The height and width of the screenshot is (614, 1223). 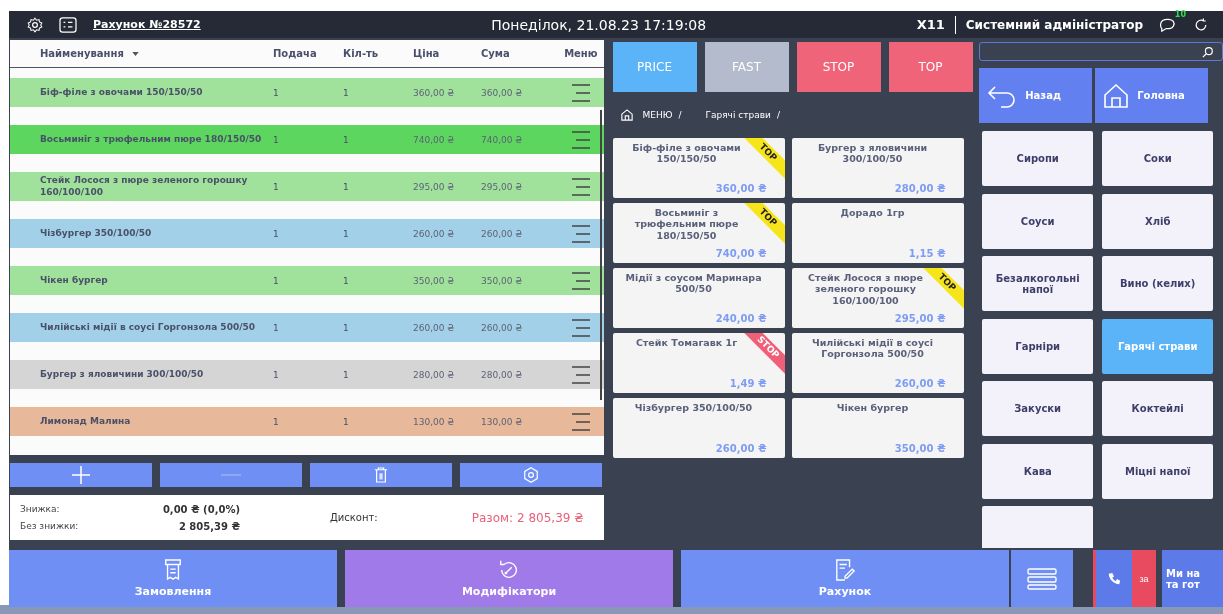 What do you see at coordinates (307, 374) in the screenshot?
I see `order-row: Бургер з яловичини 300/100/50 1 1 280,00 ₴ 280,00 ₴` at bounding box center [307, 374].